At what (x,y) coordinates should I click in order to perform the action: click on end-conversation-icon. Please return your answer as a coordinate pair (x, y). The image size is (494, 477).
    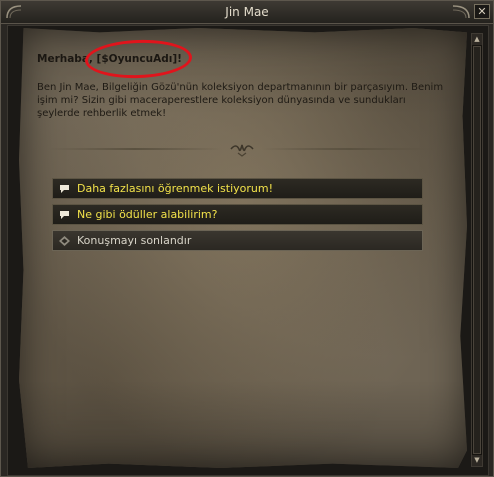
    Looking at the image, I should click on (64, 241).